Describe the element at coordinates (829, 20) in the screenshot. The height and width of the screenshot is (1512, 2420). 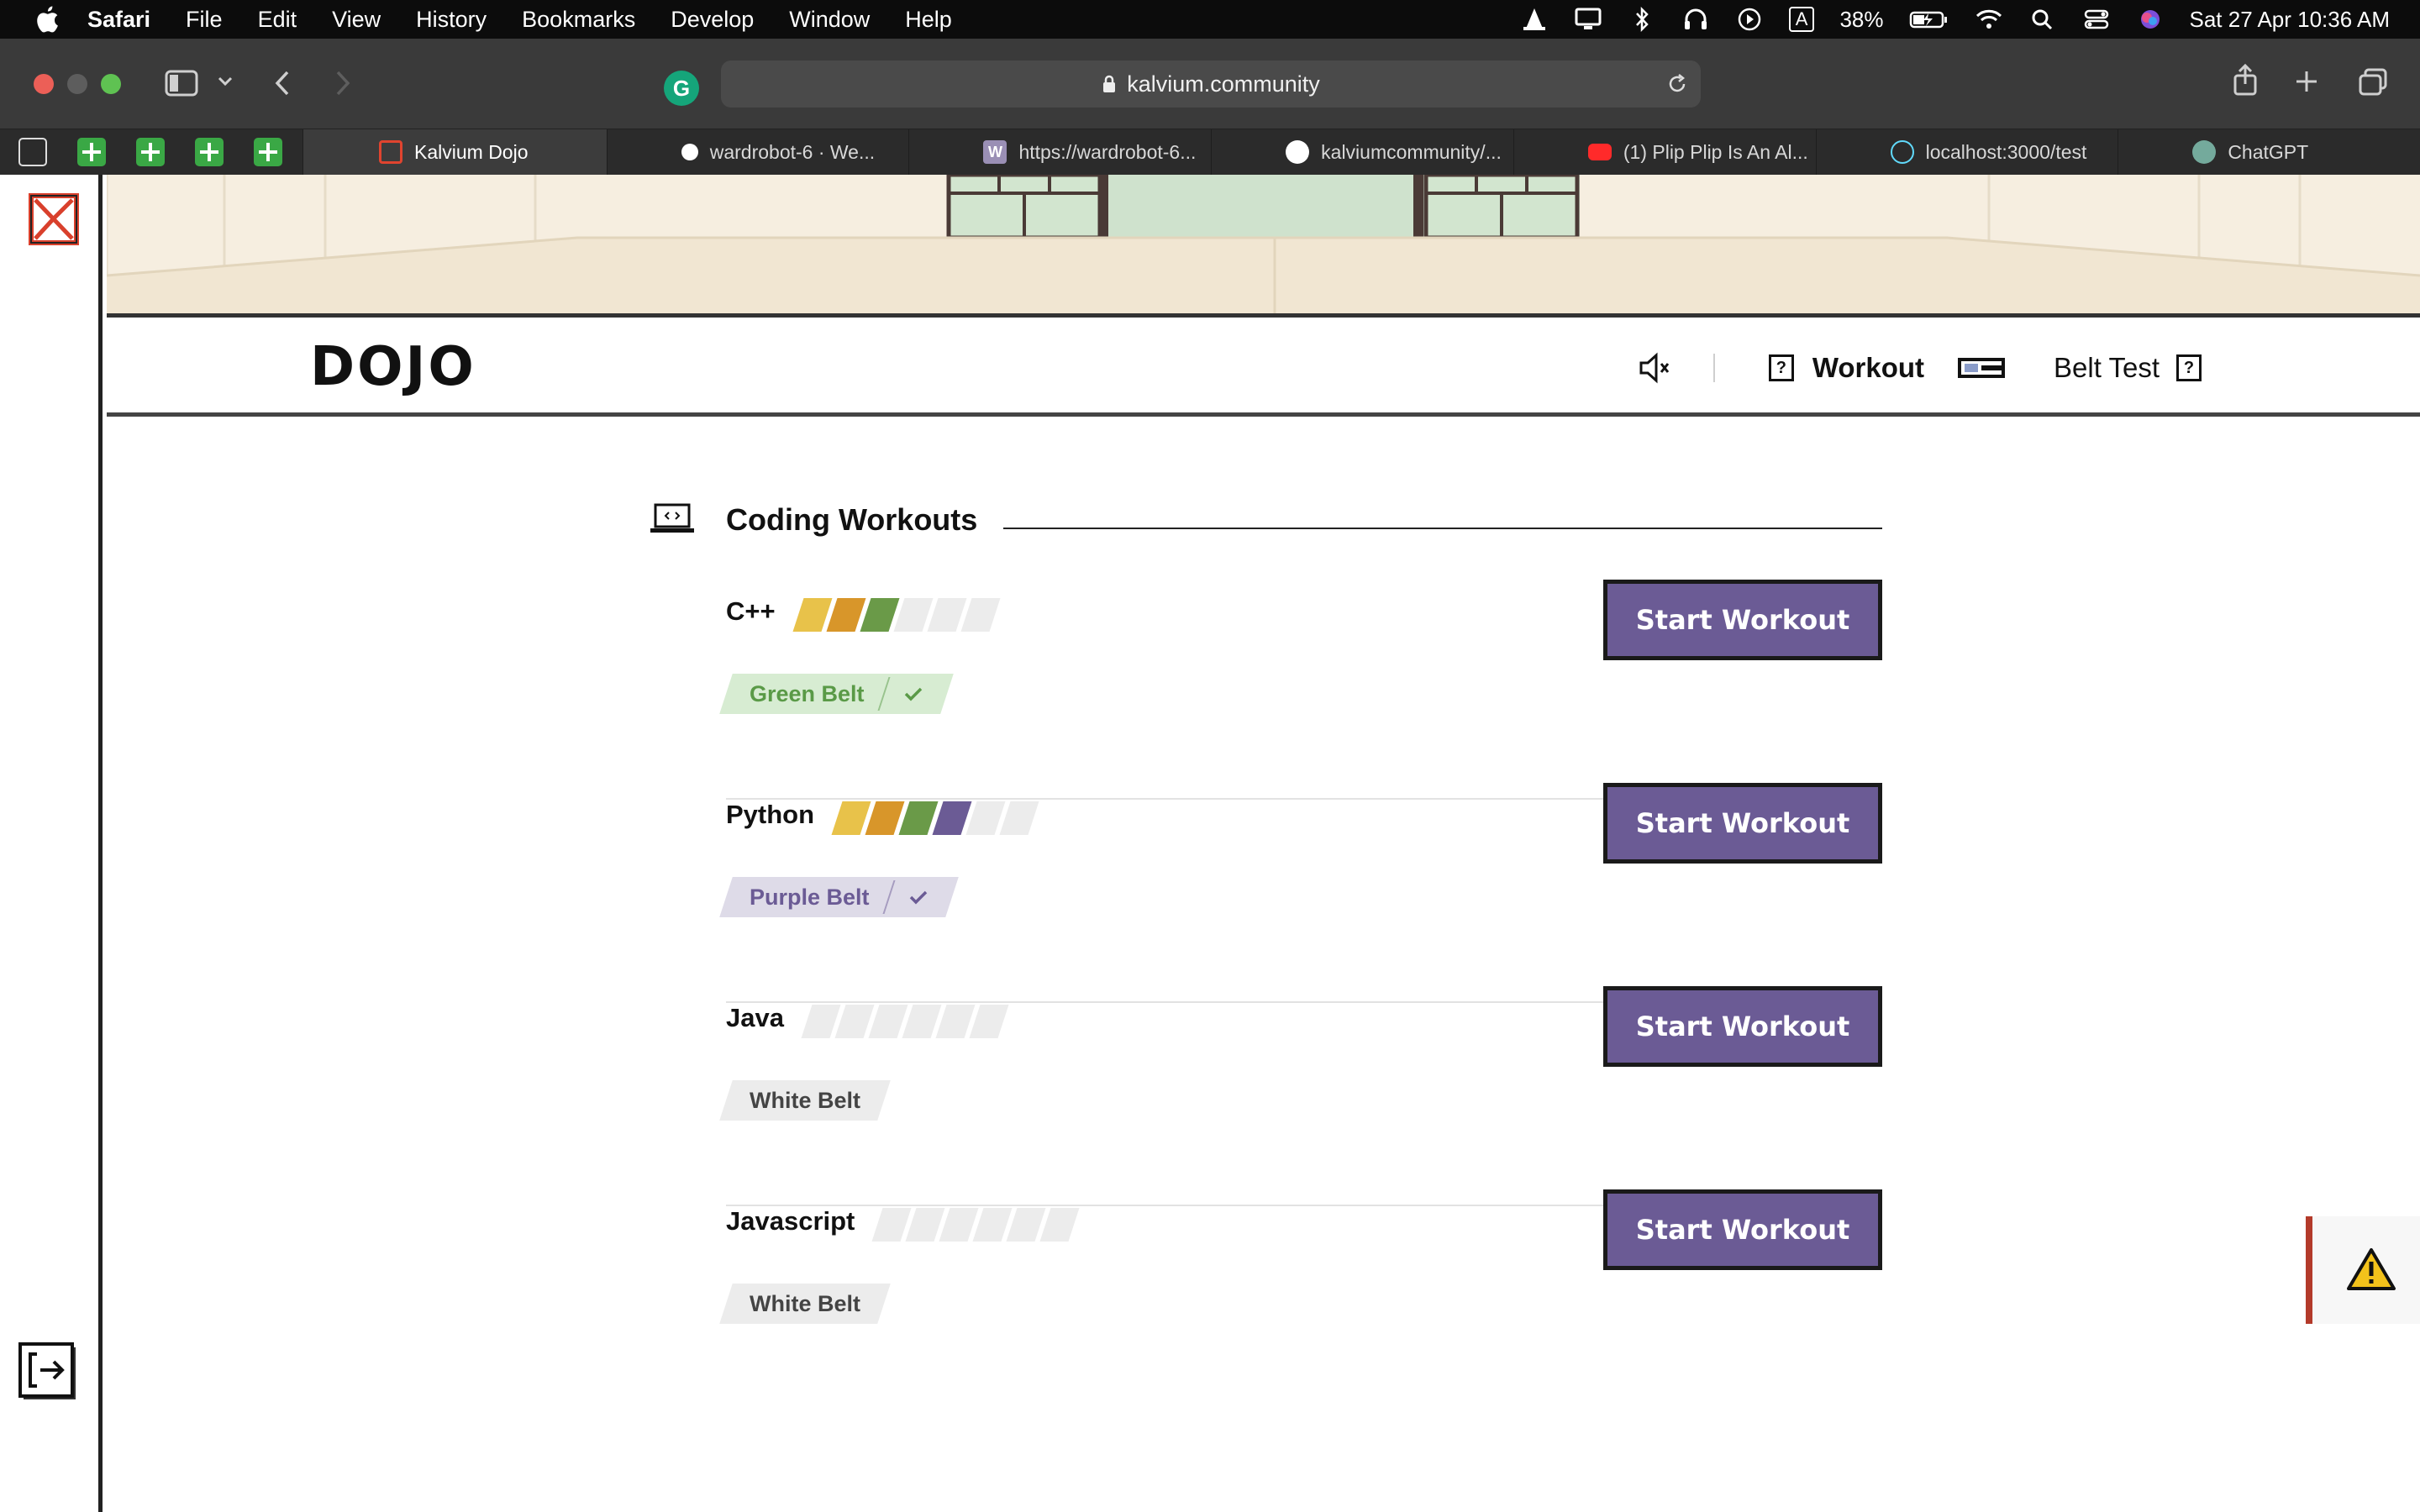
I see `menu-window: Window` at that location.